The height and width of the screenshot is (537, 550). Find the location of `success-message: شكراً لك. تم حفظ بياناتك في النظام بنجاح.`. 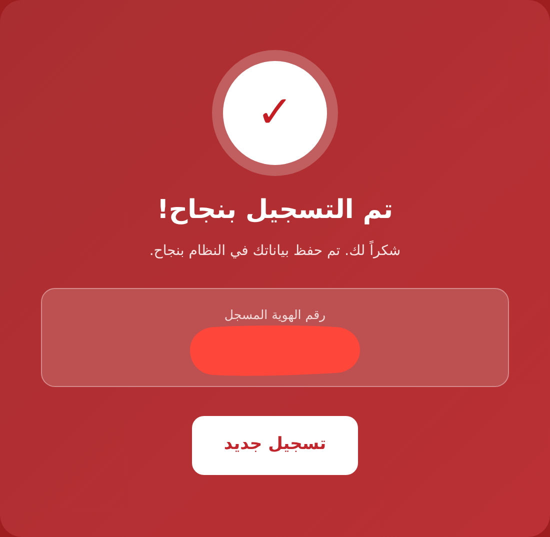

success-message: شكراً لك. تم حفظ بياناتك في النظام بنجاح. is located at coordinates (275, 250).